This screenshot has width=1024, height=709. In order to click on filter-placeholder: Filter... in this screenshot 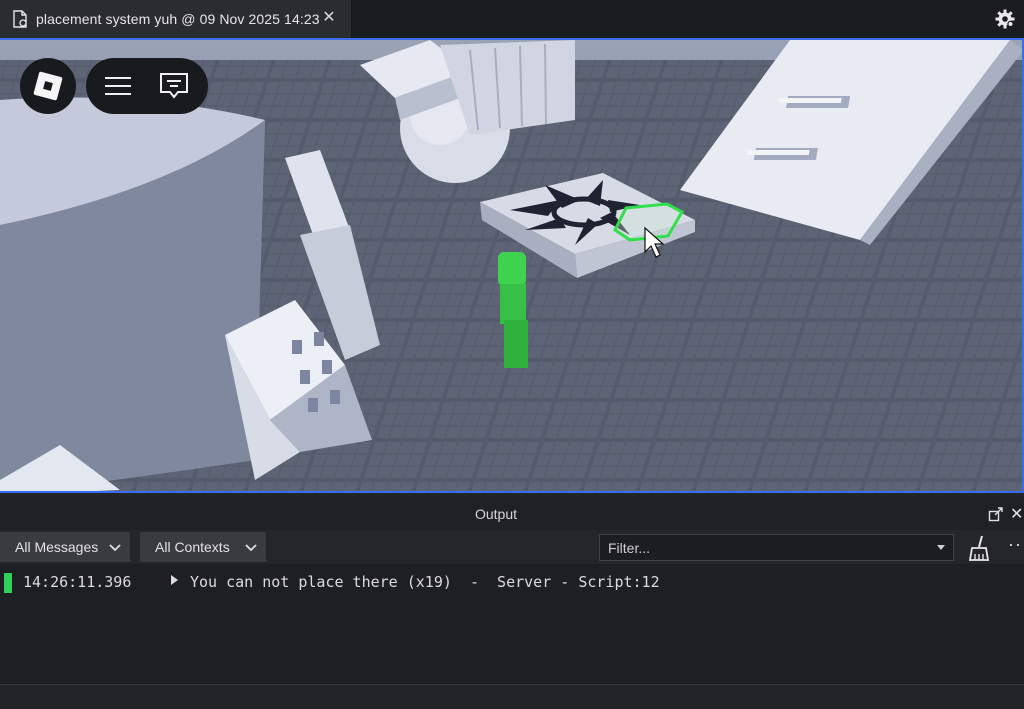, I will do `click(629, 547)`.